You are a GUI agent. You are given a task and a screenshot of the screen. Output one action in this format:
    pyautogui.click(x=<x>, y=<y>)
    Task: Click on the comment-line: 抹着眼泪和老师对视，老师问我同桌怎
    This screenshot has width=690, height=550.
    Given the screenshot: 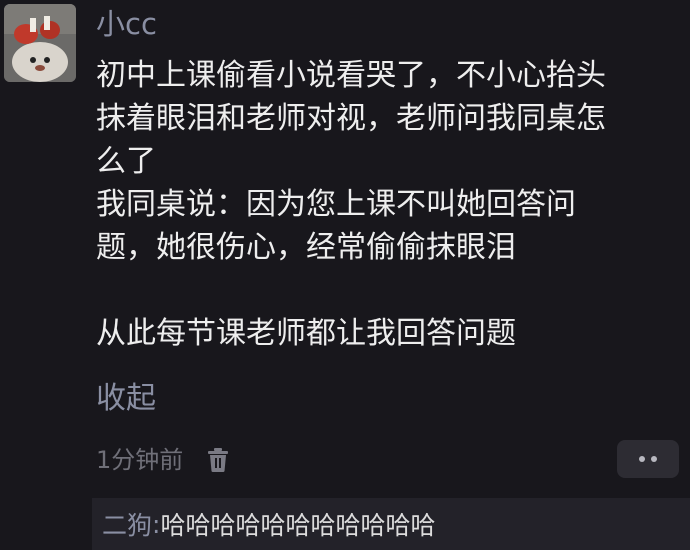 What is the action you would take?
    pyautogui.click(x=351, y=118)
    